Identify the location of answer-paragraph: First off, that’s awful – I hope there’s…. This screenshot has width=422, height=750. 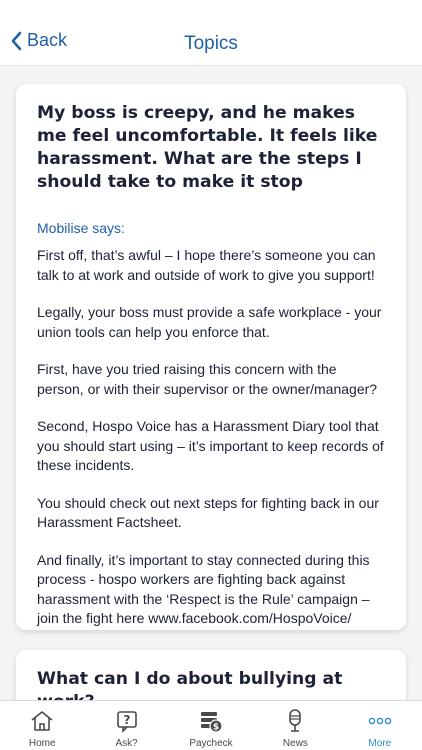
(206, 265).